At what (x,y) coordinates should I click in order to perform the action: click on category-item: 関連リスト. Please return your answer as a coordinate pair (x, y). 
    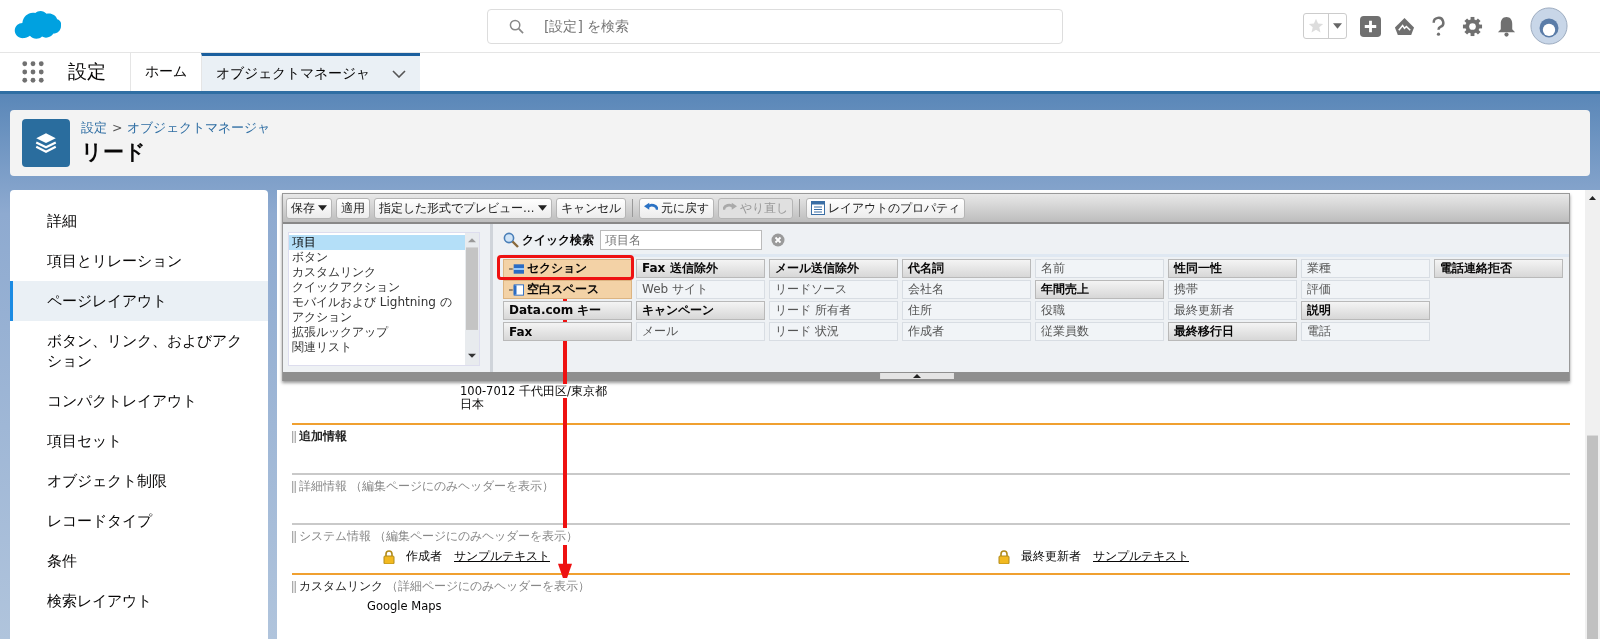
    Looking at the image, I should click on (377, 347).